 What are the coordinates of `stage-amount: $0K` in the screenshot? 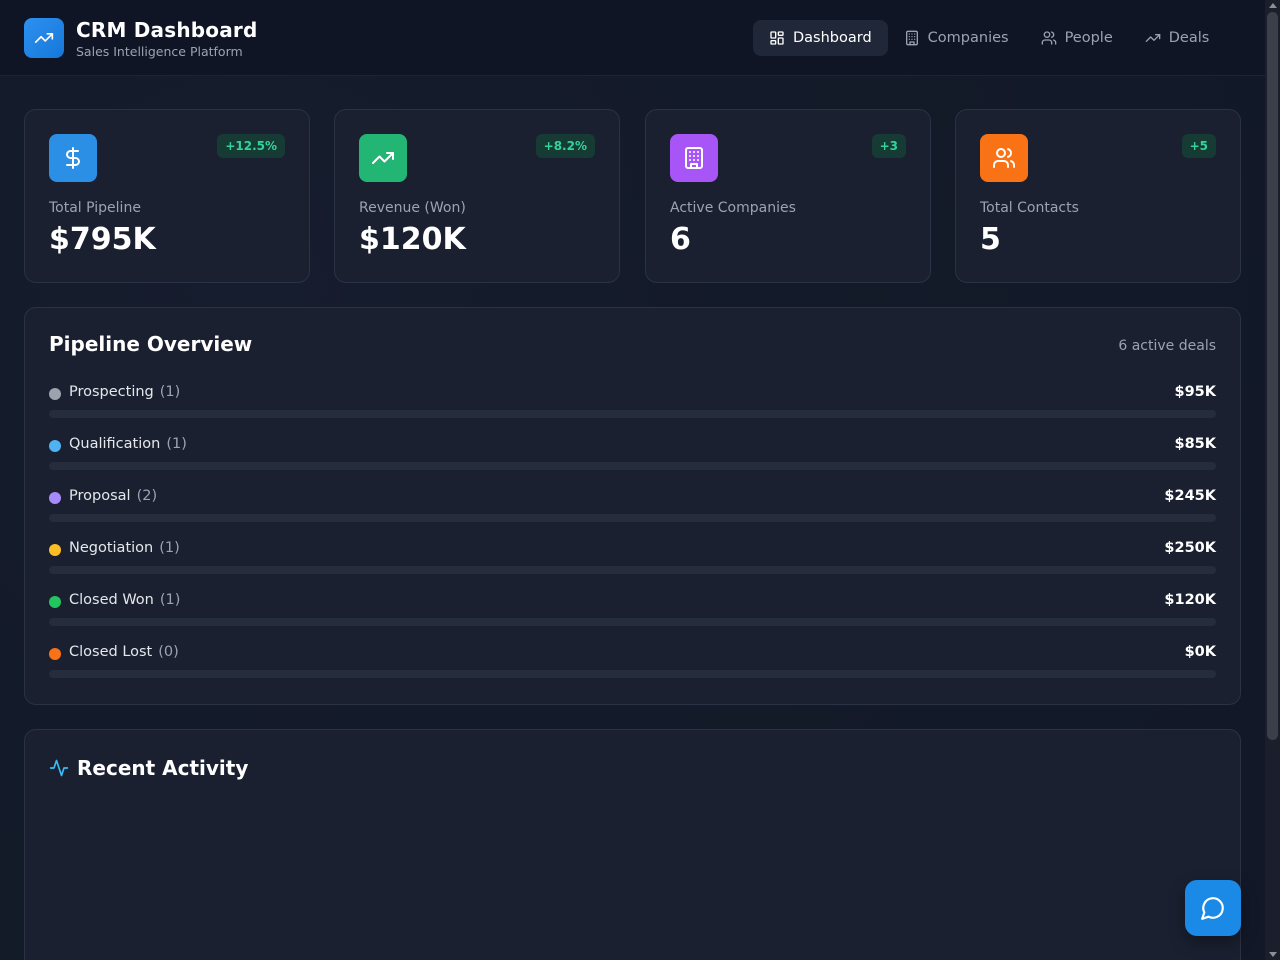 It's located at (1200, 652).